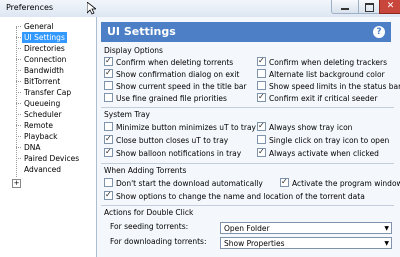 The width and height of the screenshot is (400, 257). I want to click on tree-item-remote: Remote, so click(38, 125).